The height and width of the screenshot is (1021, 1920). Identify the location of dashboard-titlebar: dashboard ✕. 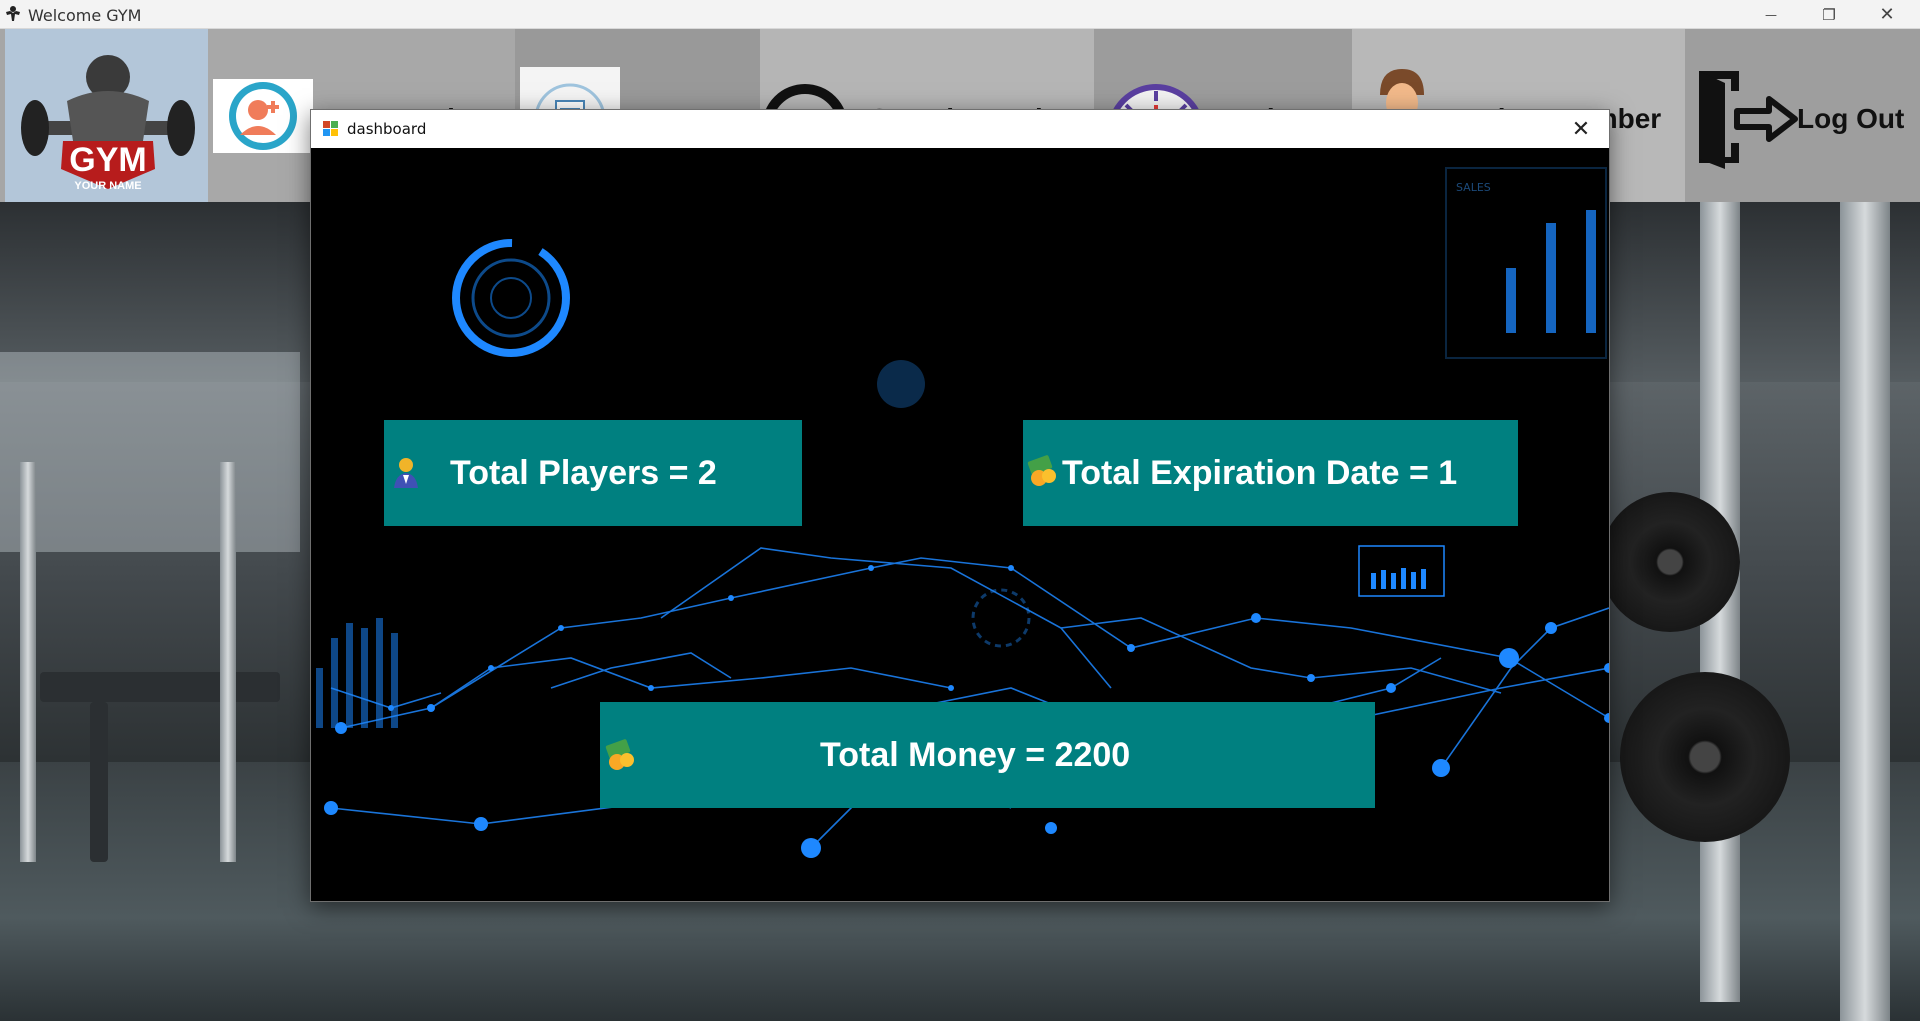
(960, 129).